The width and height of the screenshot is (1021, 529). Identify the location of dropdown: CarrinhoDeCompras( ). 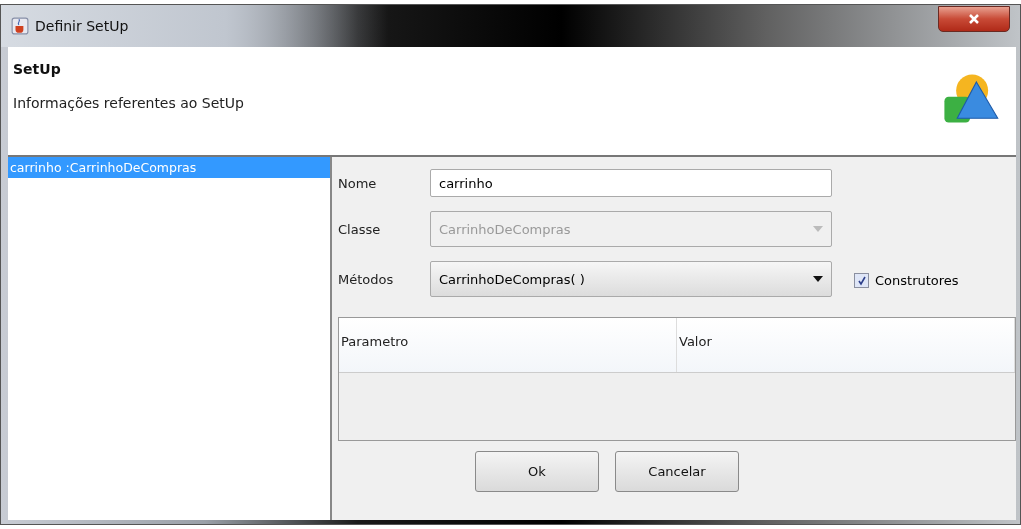
(631, 279).